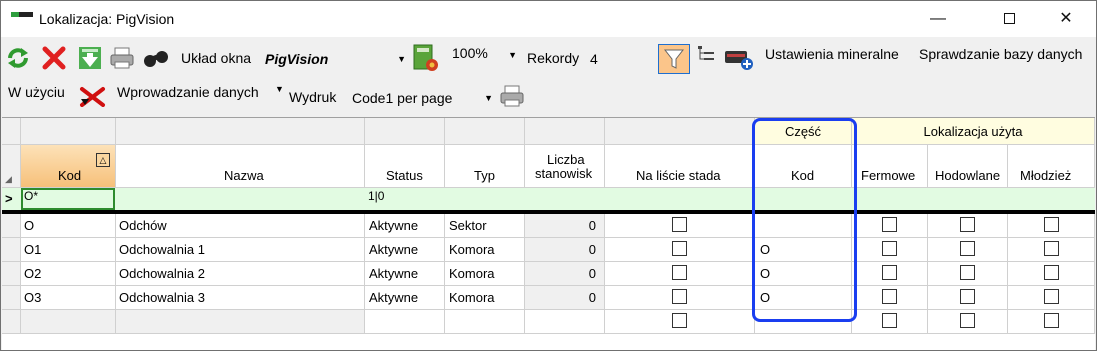 Image resolution: width=1097 pixels, height=351 pixels. Describe the element at coordinates (890, 166) in the screenshot. I see `column-header-fermowe: Fermowe` at that location.